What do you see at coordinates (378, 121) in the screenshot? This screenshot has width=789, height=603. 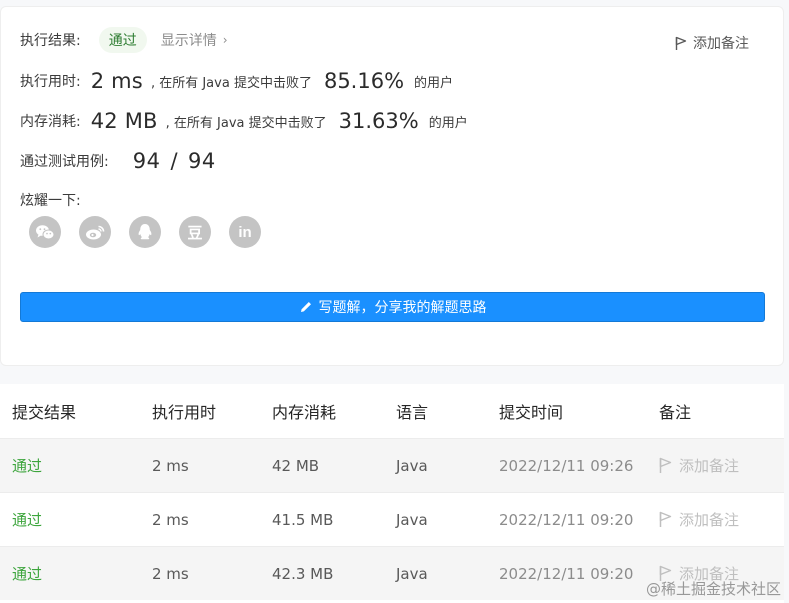 I see `memory-percent: 31.63%` at bounding box center [378, 121].